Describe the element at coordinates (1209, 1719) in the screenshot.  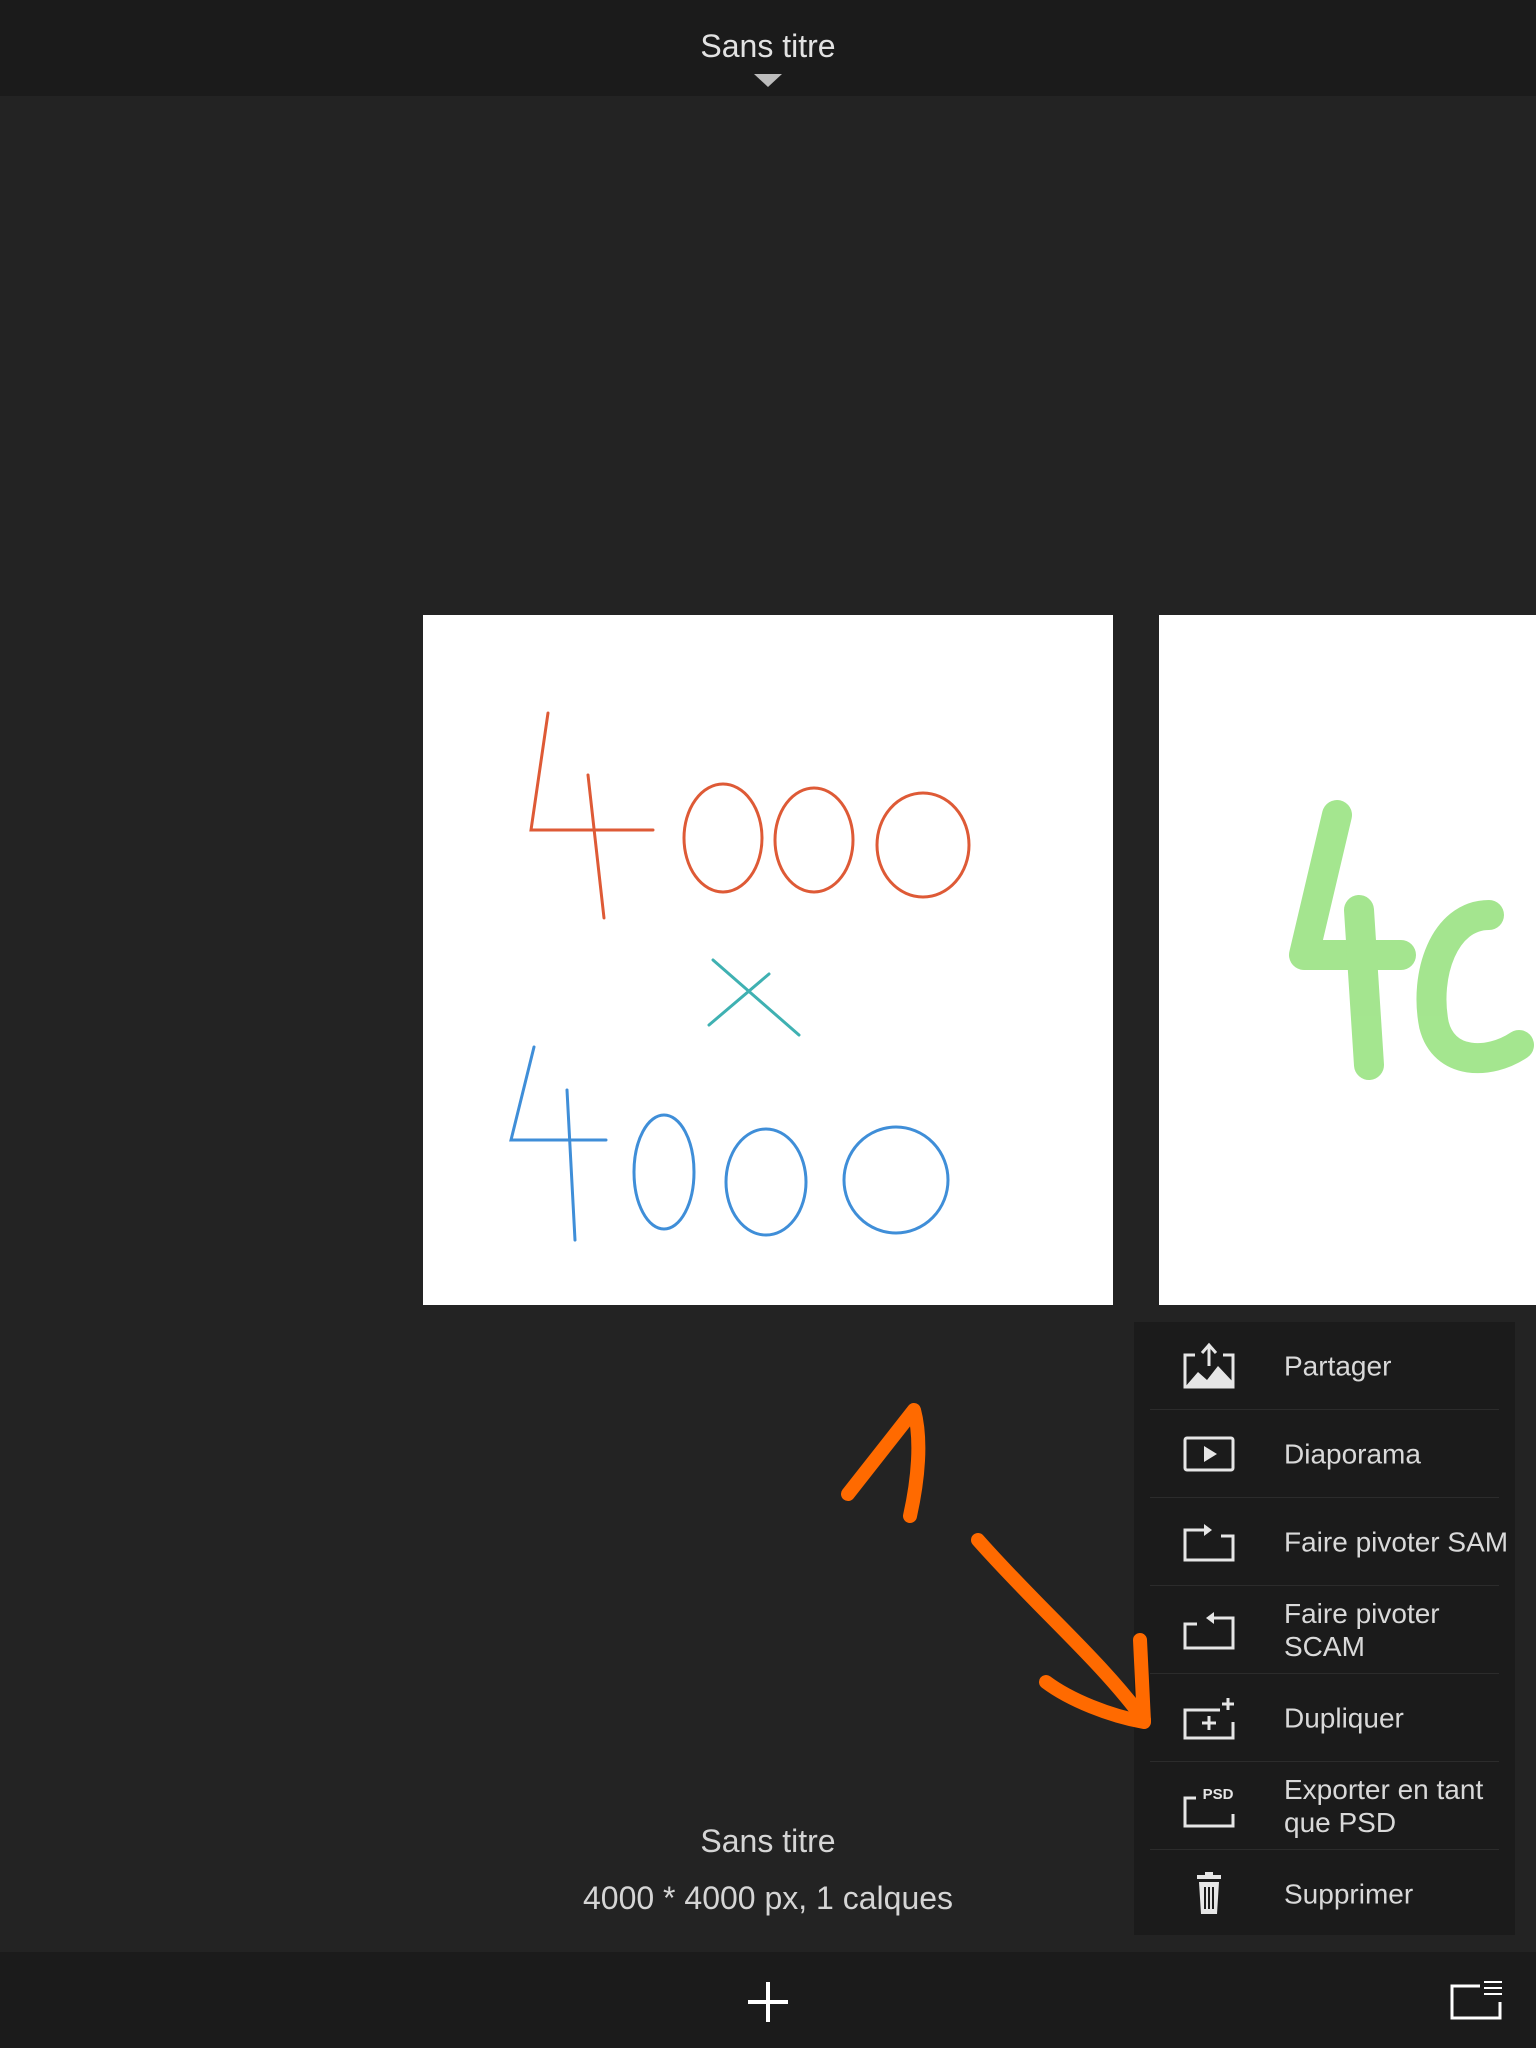
I see `duplicate-icon` at that location.